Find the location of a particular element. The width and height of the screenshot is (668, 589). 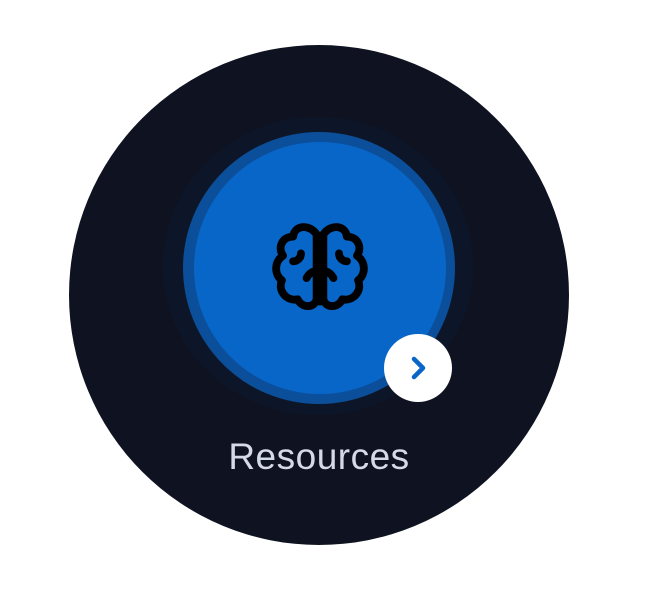

chevron-right-icon is located at coordinates (418, 368).